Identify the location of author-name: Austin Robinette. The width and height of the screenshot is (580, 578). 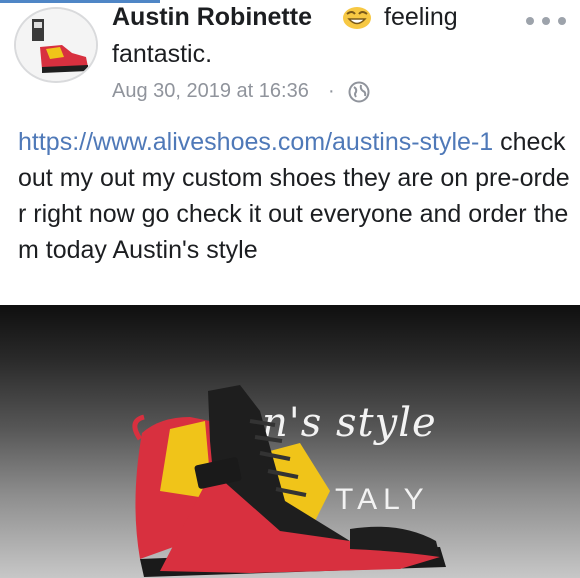
(212, 17).